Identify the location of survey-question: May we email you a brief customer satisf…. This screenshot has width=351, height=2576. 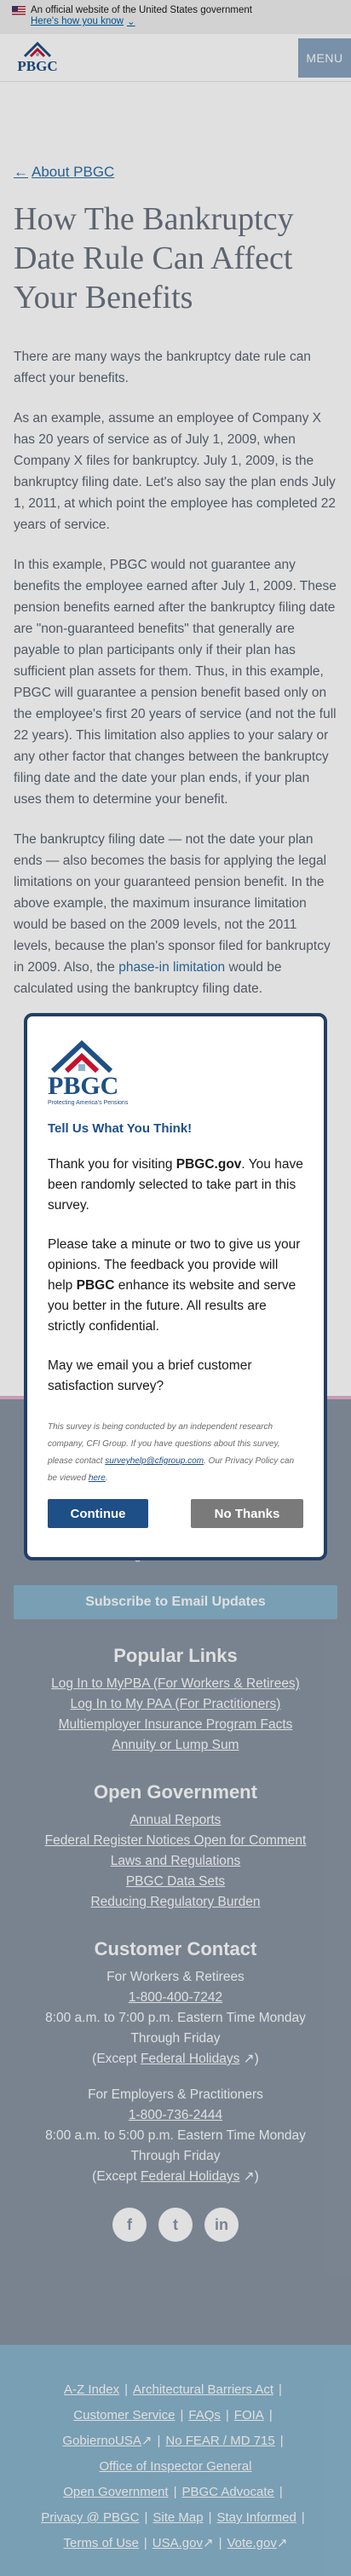
(150, 1375).